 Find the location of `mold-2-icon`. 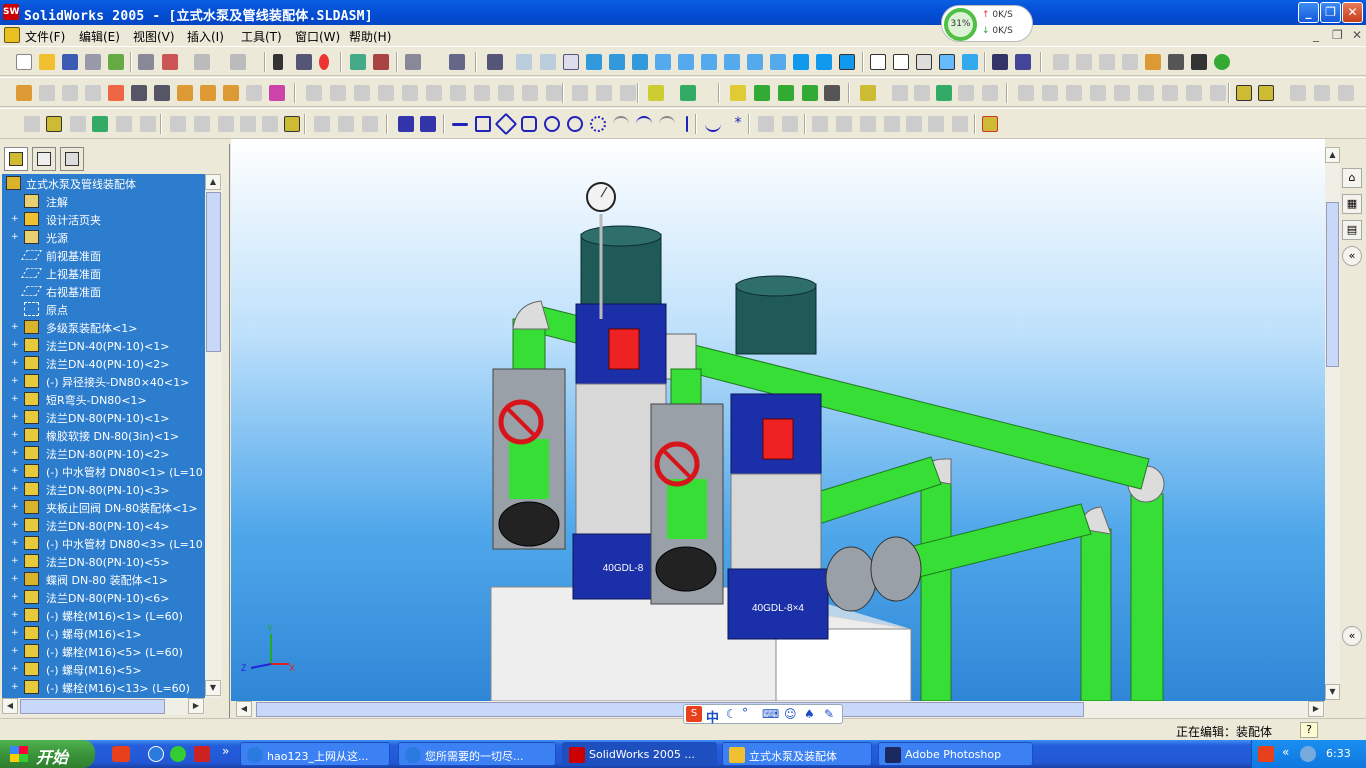

mold-2-icon is located at coordinates (1266, 93).